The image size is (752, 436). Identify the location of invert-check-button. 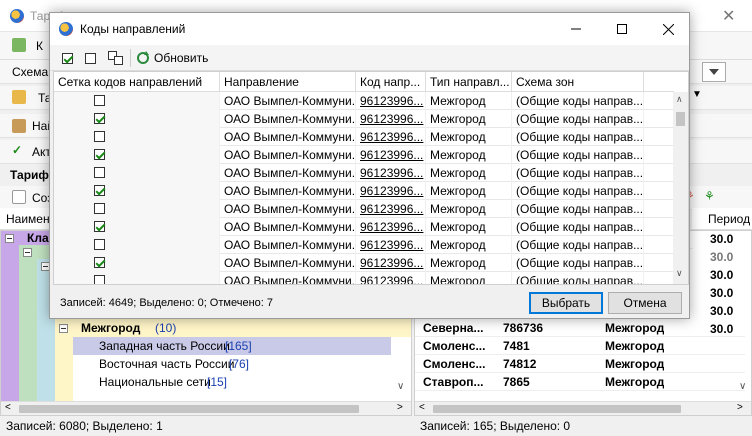
(116, 58).